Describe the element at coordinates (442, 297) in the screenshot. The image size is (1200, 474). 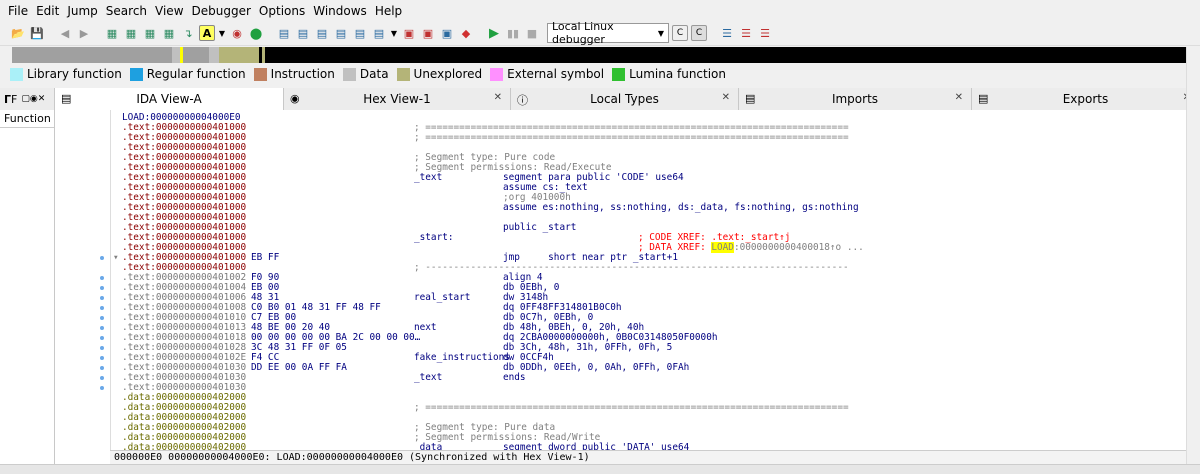
I see `label: real_start` at that location.